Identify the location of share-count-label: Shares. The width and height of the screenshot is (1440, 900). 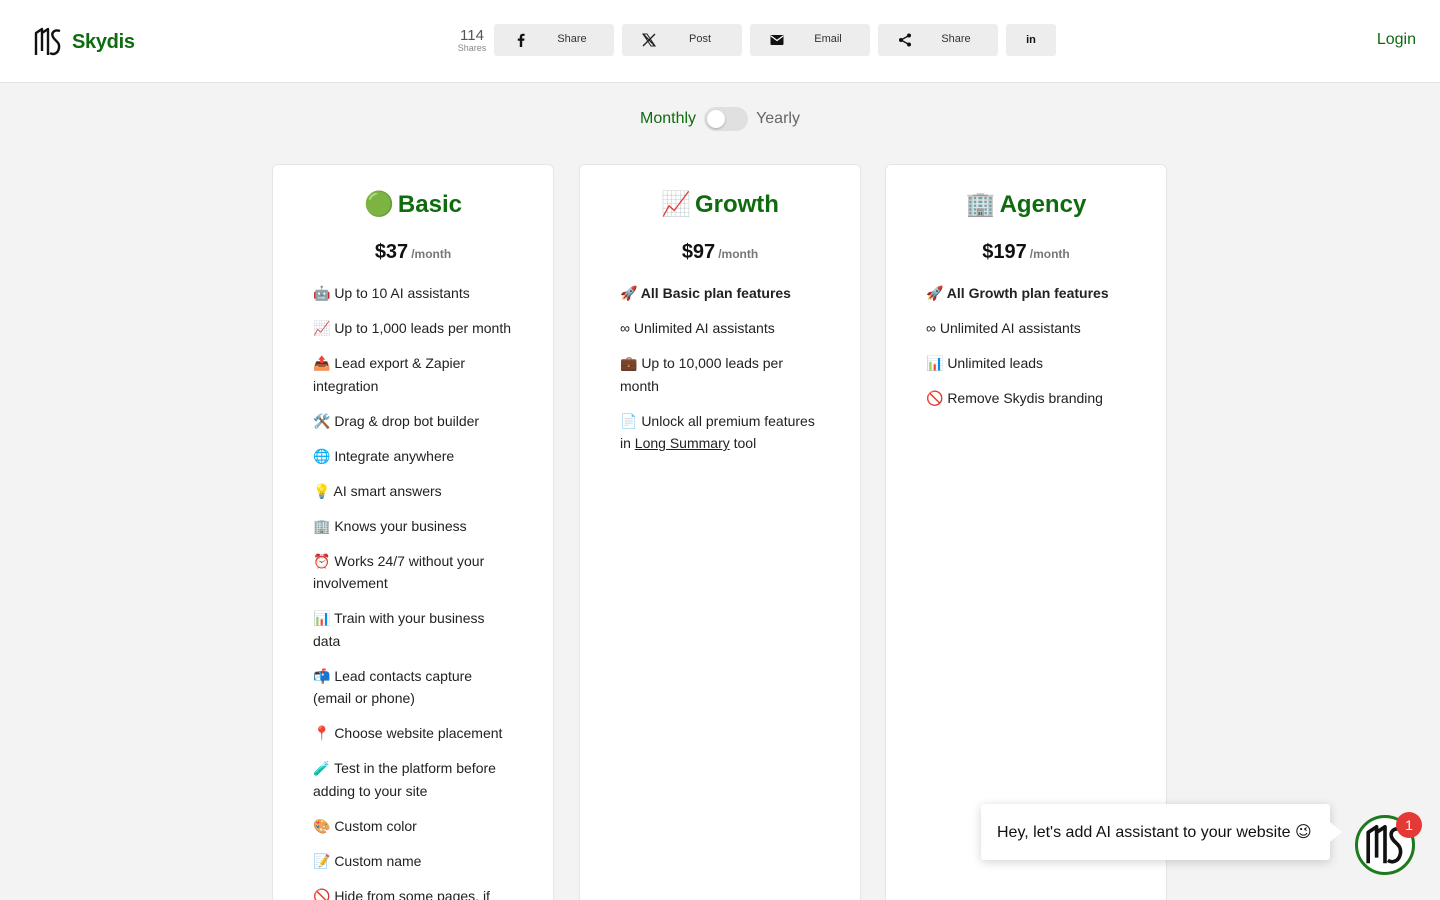
(472, 47).